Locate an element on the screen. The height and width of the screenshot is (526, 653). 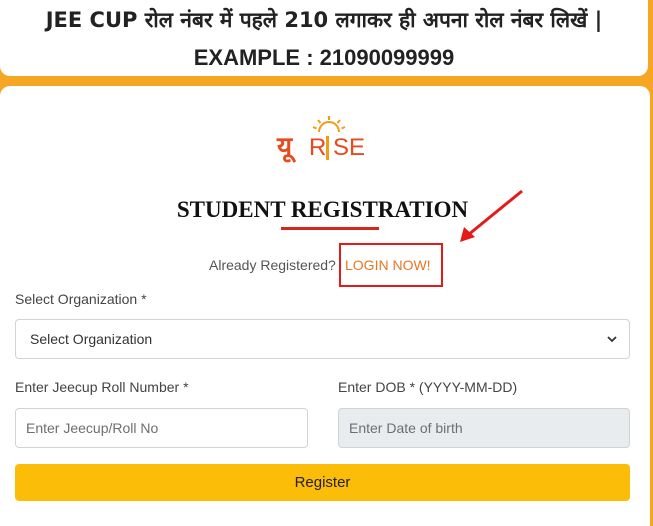
chevron-down-icon is located at coordinates (612, 339).